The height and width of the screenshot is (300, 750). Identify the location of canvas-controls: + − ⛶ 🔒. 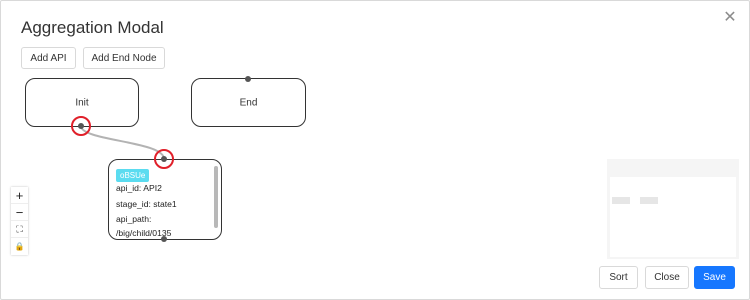
(19, 221).